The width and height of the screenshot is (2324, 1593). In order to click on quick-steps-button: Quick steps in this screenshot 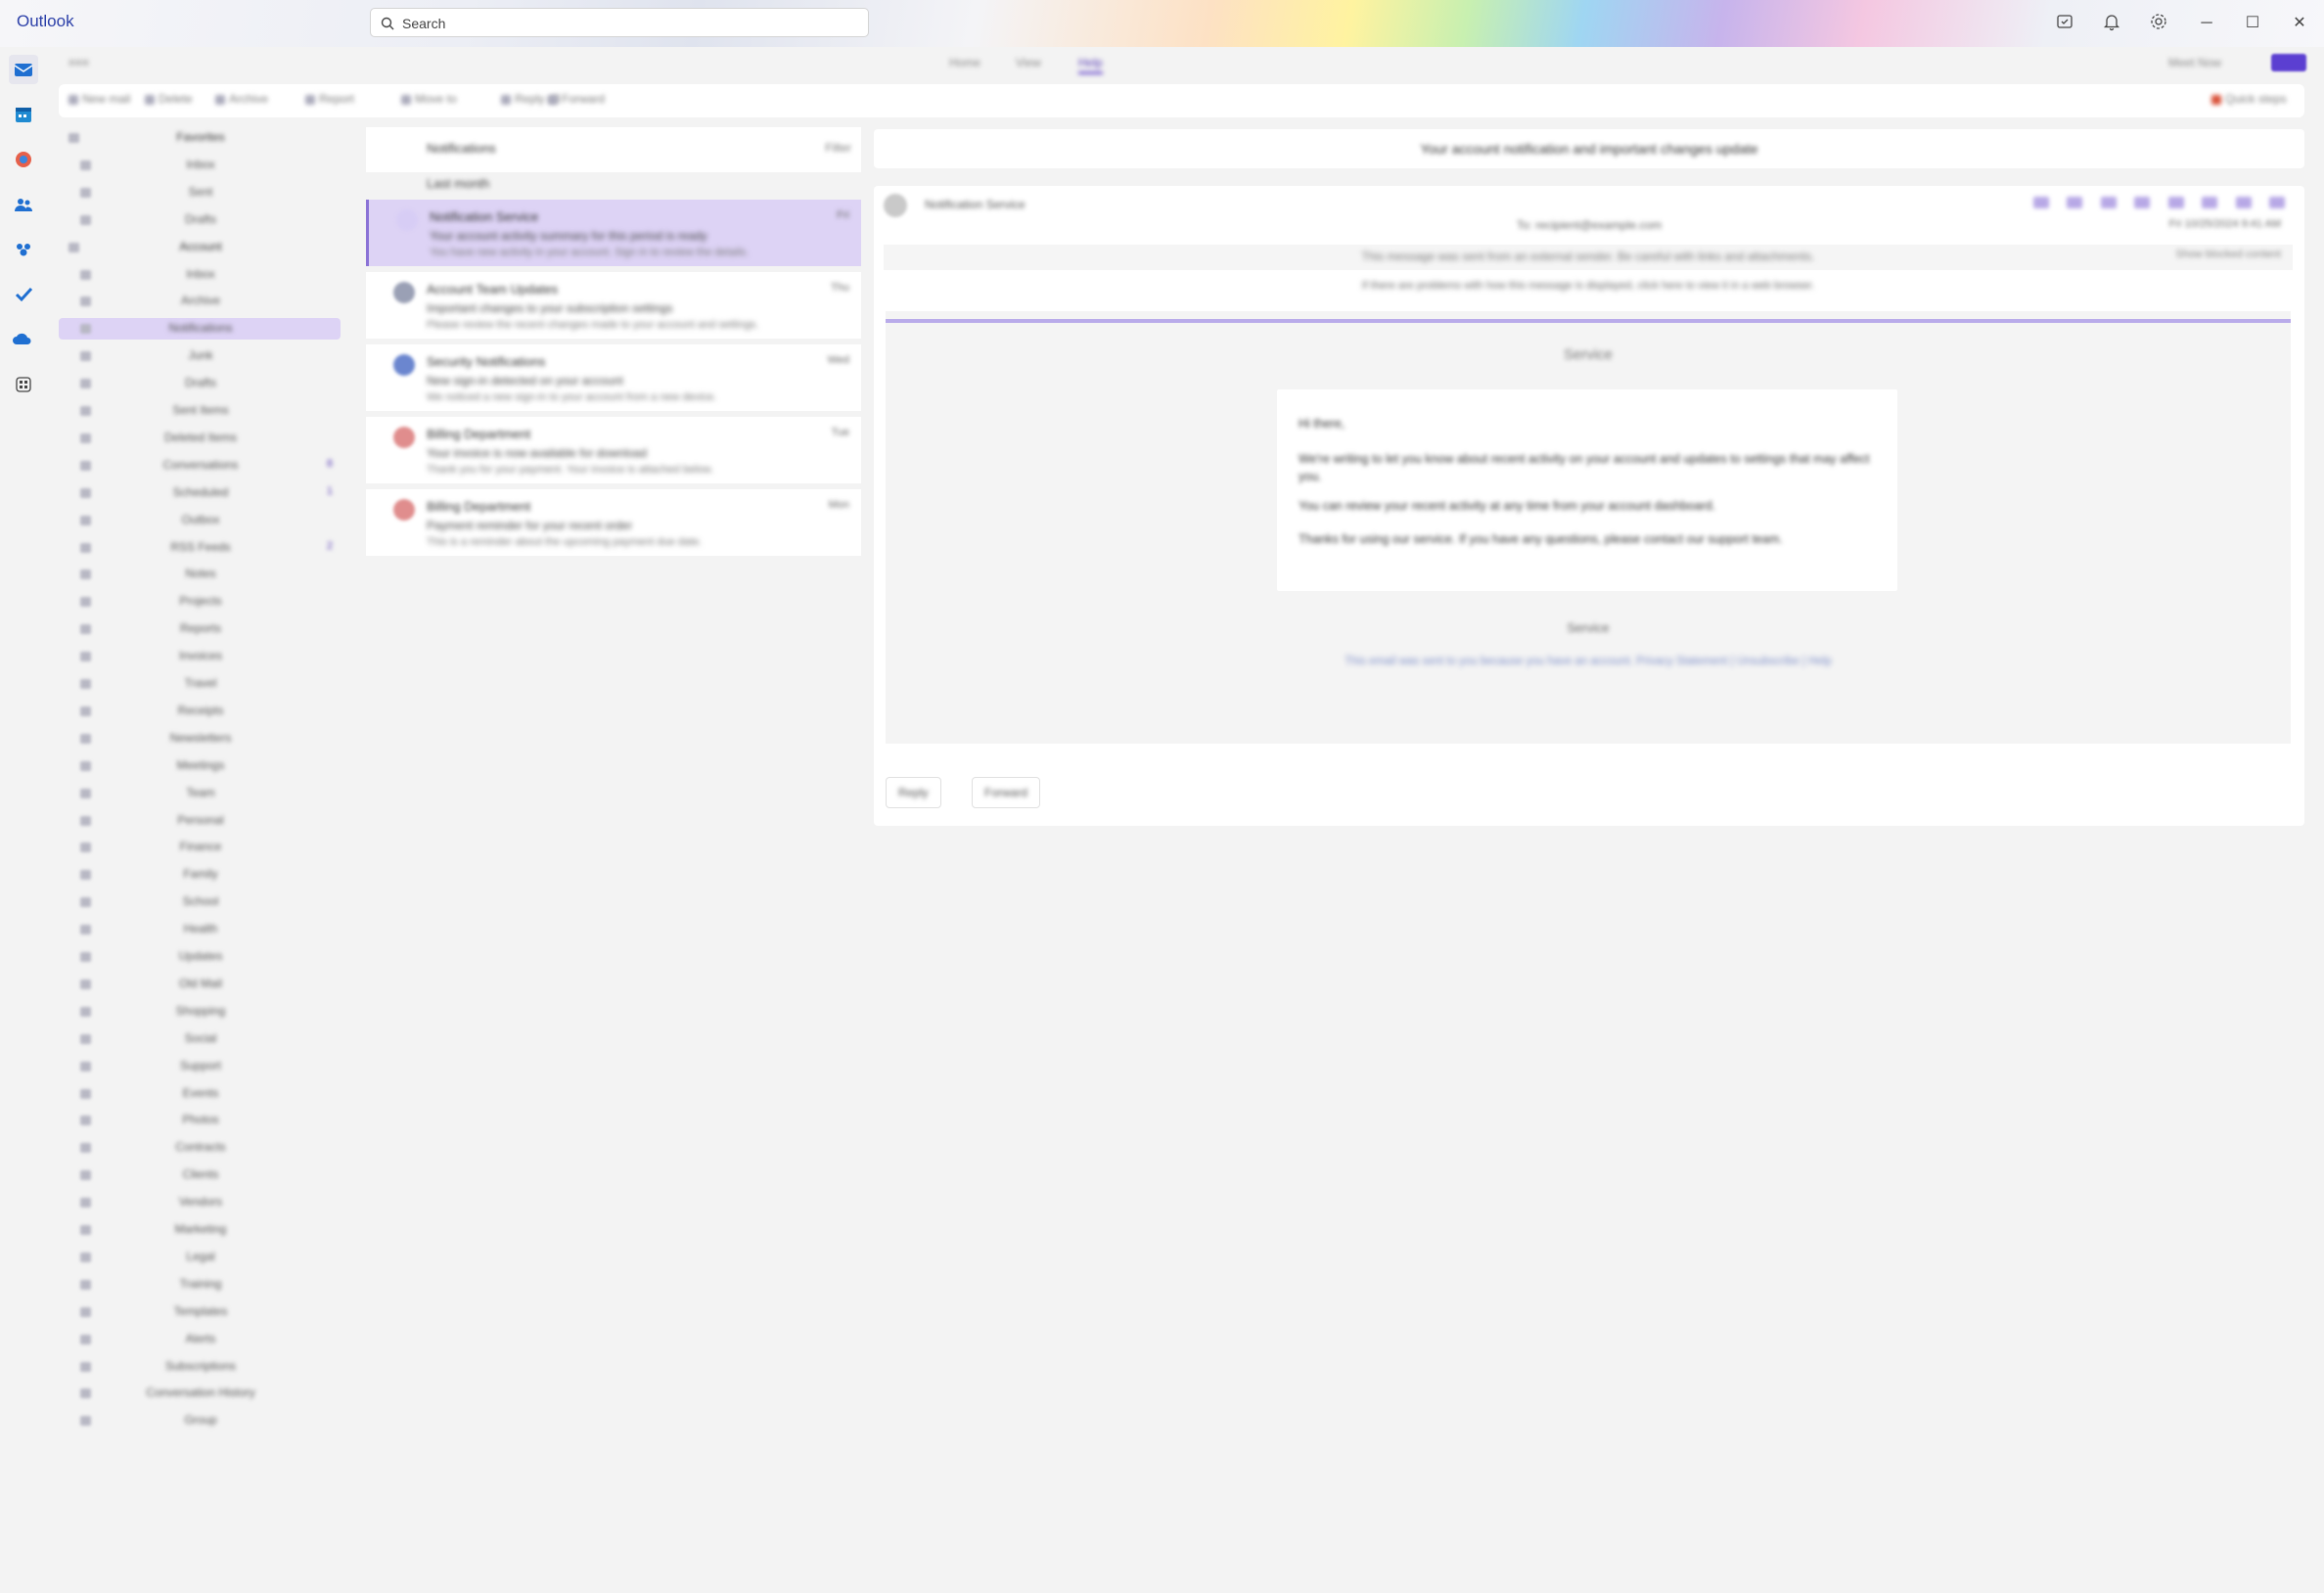, I will do `click(2249, 101)`.